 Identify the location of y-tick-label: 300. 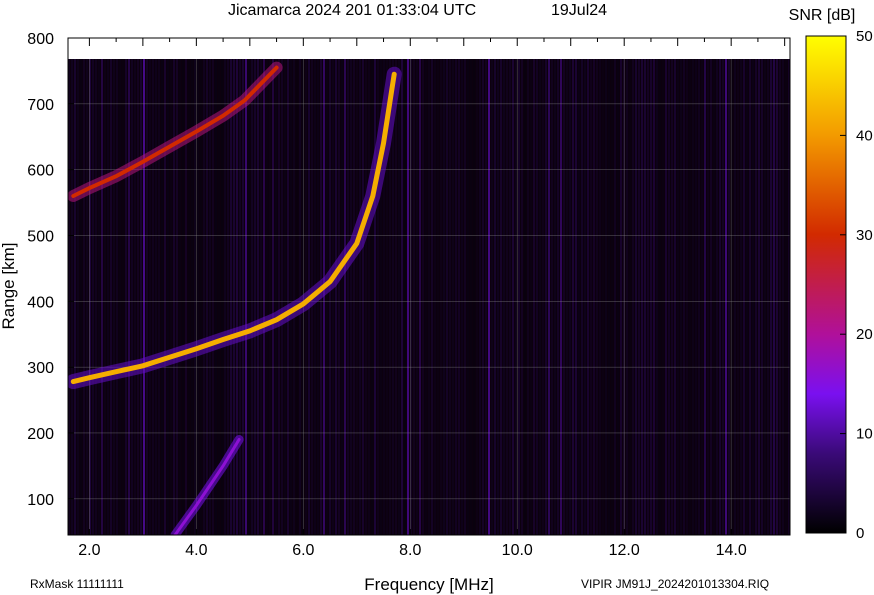
(40, 368).